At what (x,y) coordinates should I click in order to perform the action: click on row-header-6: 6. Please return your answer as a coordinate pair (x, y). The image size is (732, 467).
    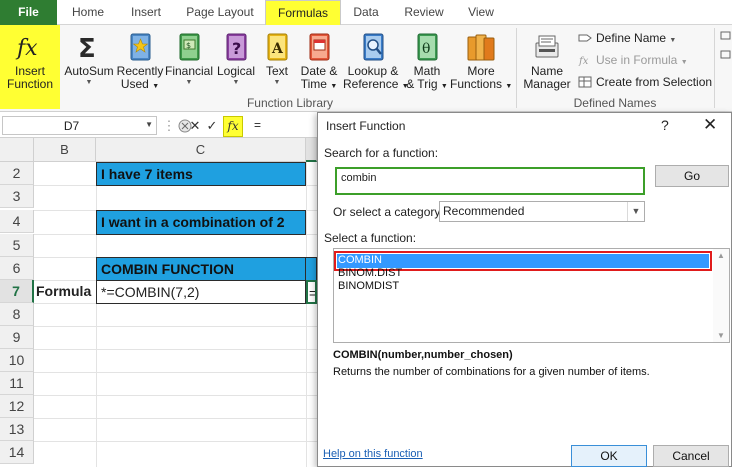
    Looking at the image, I should click on (17, 268).